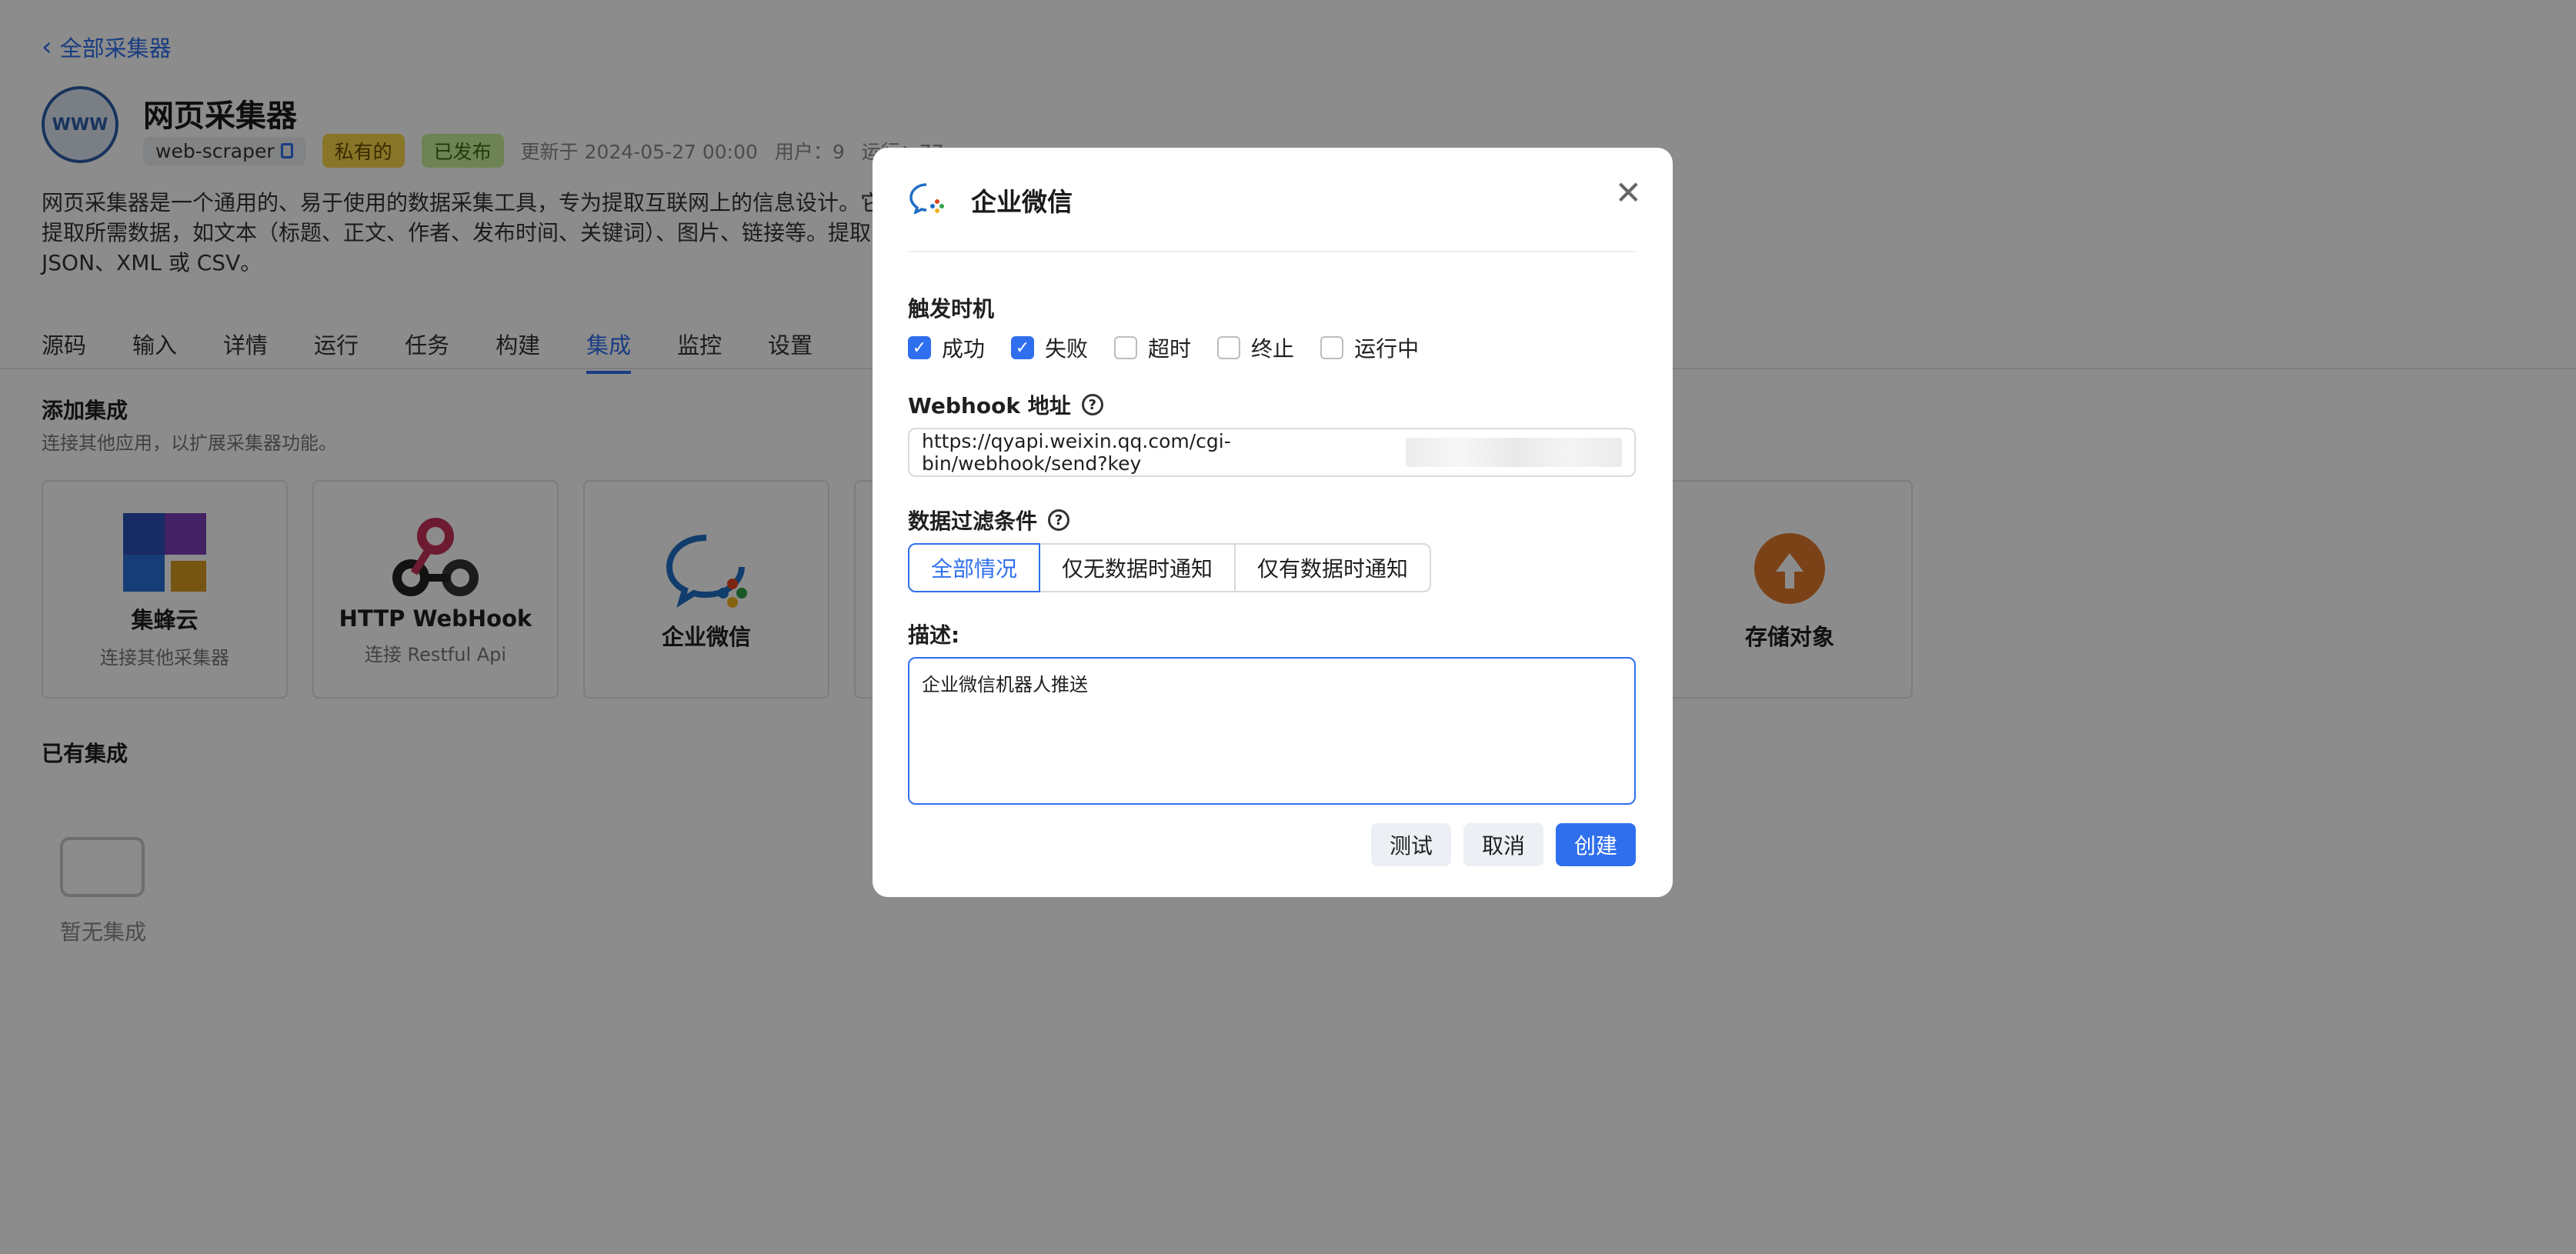 The image size is (2576, 1254). Describe the element at coordinates (973, 521) in the screenshot. I see `filter-label-text: 数据过滤条件` at that location.